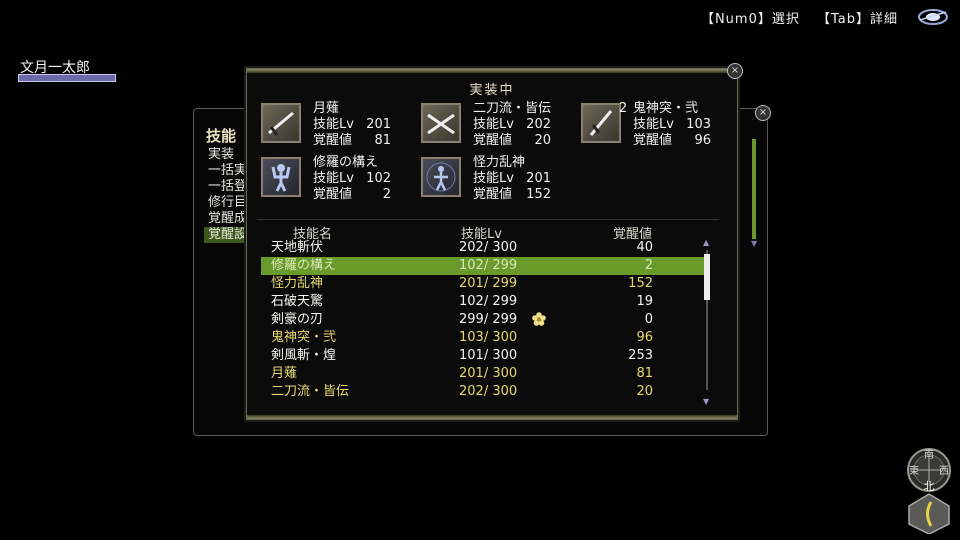 The height and width of the screenshot is (540, 960). I want to click on scroll-up-icon: ▲, so click(706, 242).